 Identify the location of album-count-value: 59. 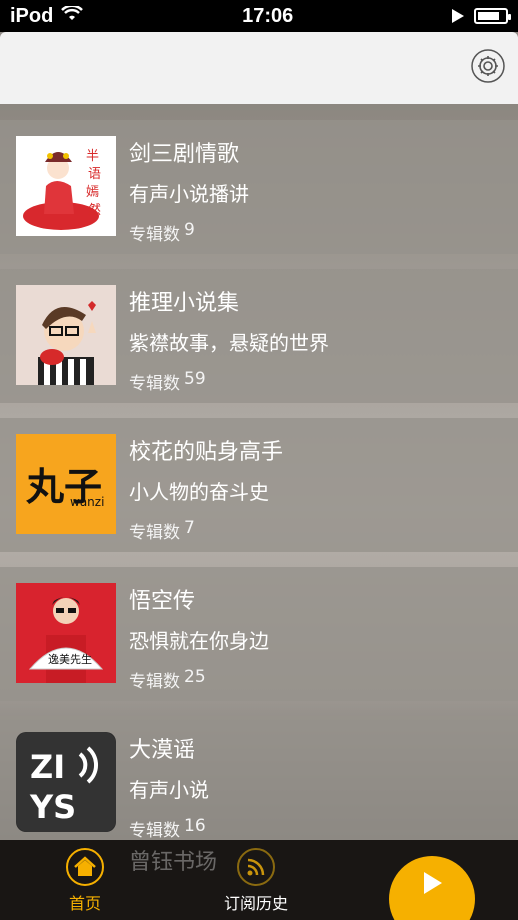
(195, 379).